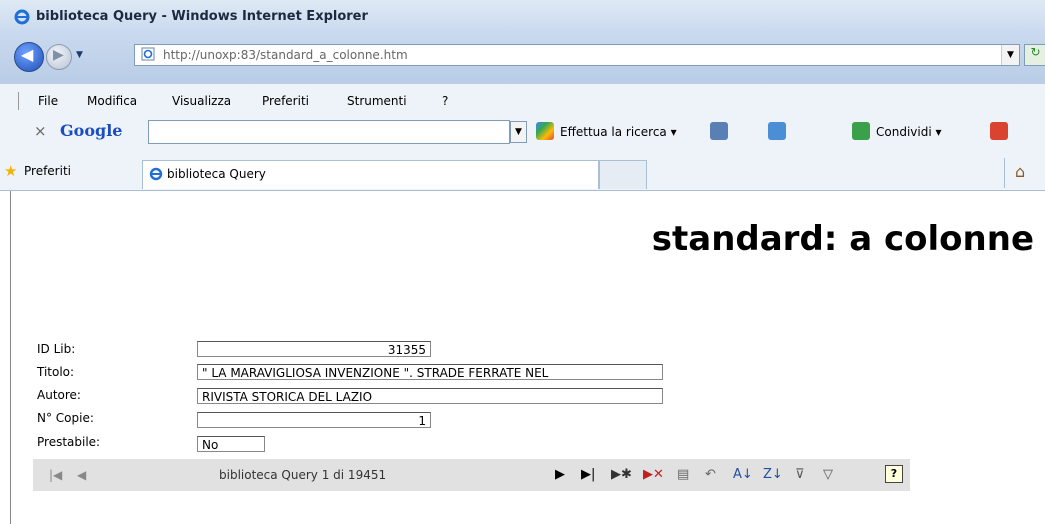 Image resolution: width=1045 pixels, height=524 pixels. I want to click on menu-file: File, so click(48, 101).